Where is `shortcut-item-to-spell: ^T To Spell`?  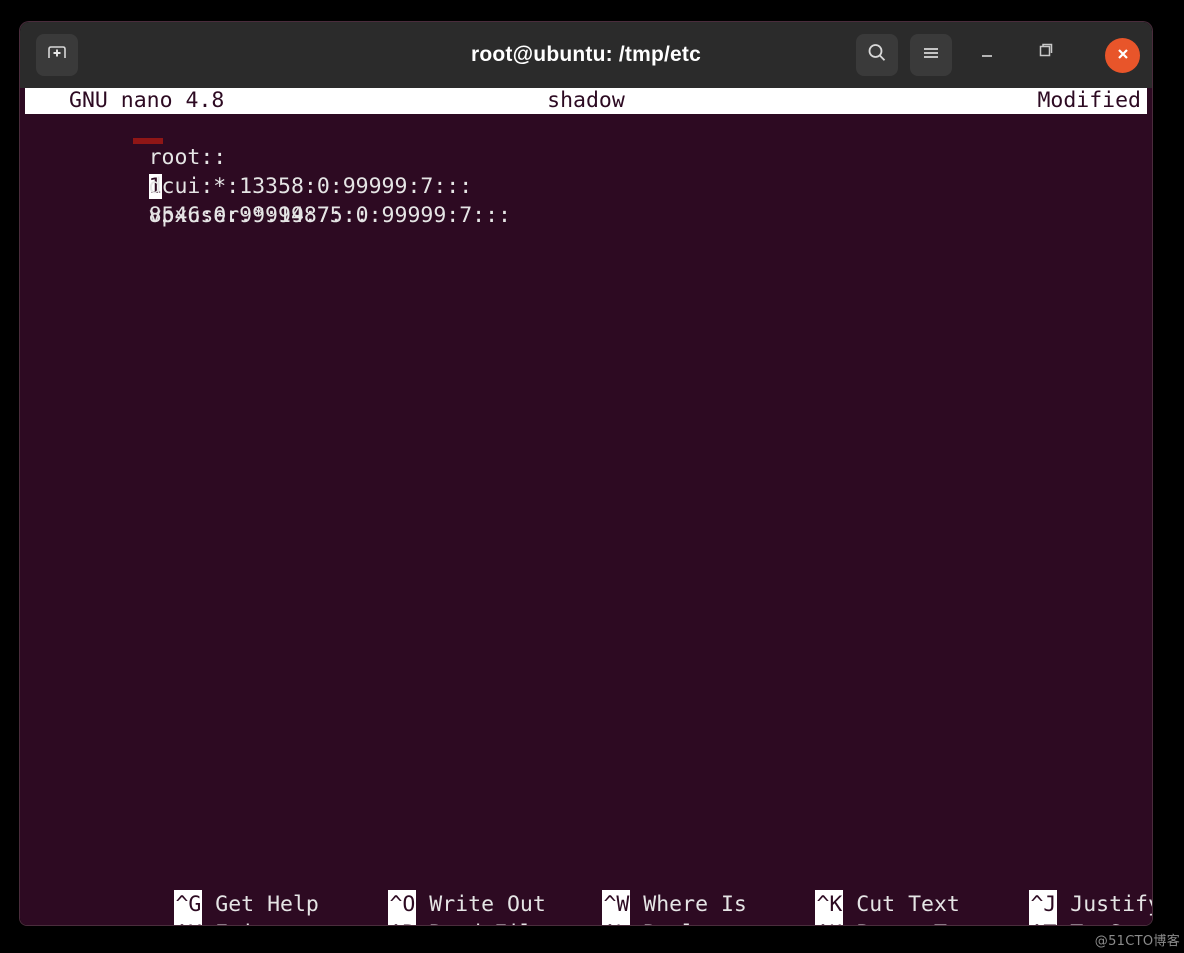 shortcut-item-to-spell: ^T To Spell is located at coordinates (1026, 907).